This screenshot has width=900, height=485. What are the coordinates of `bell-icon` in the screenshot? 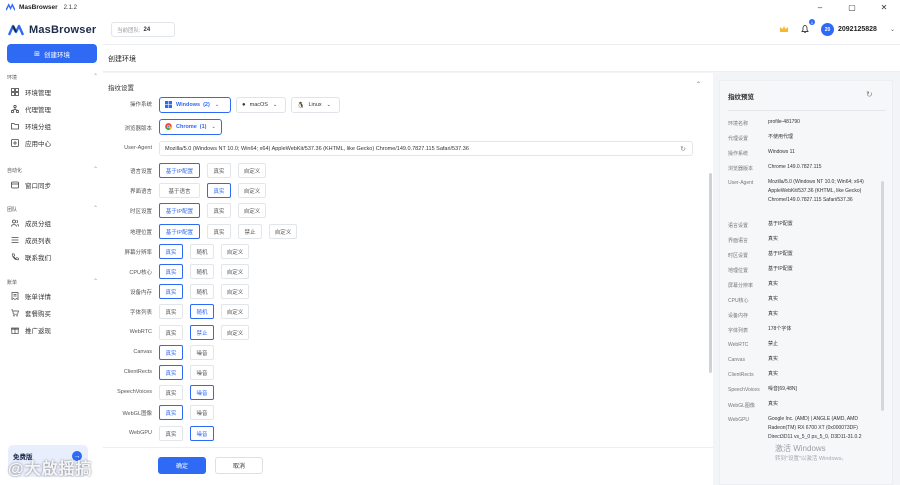 It's located at (805, 29).